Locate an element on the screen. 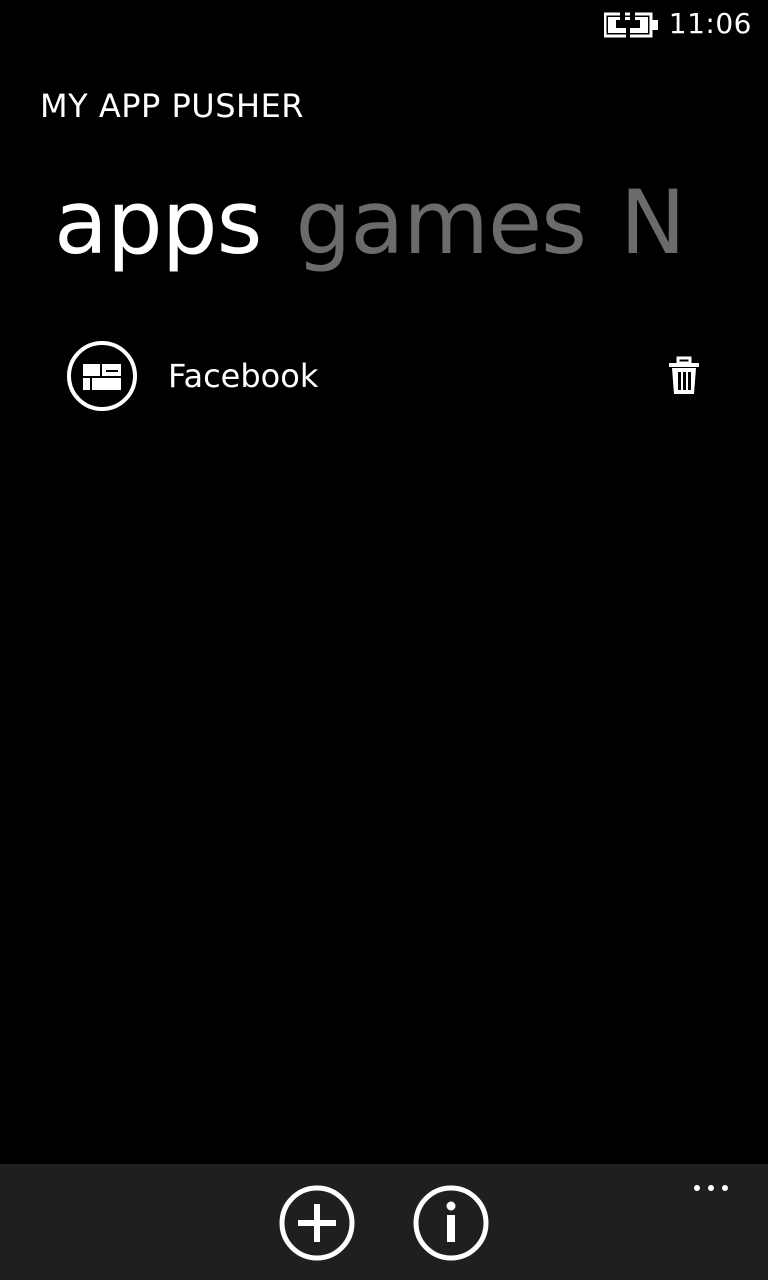 The width and height of the screenshot is (768, 1280). trash-icon is located at coordinates (684, 376).